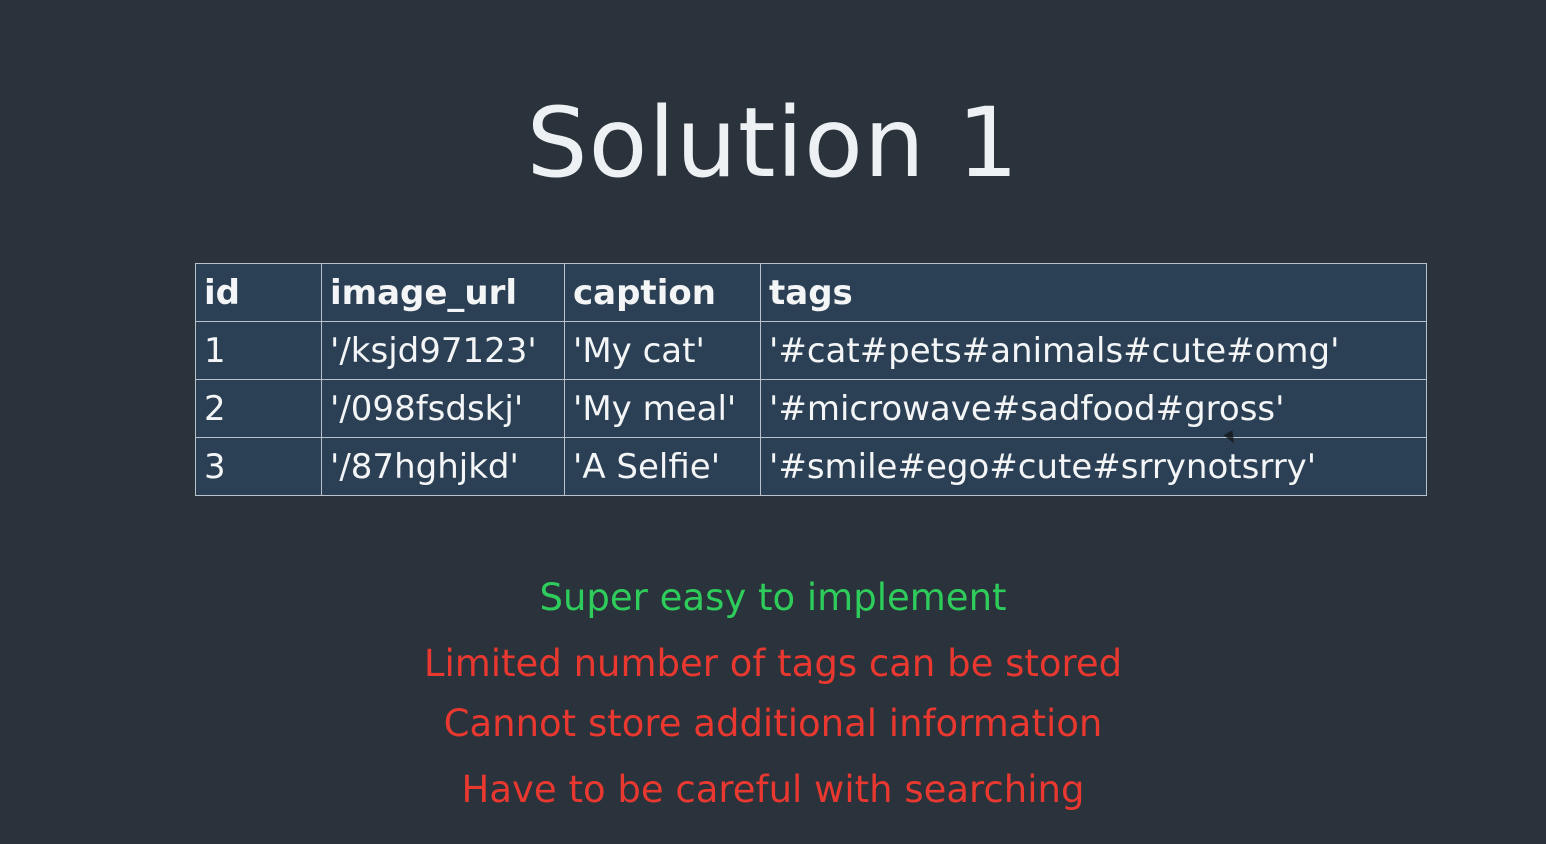 The height and width of the screenshot is (844, 1546). Describe the element at coordinates (258, 292) in the screenshot. I see `column-header-id: id` at that location.